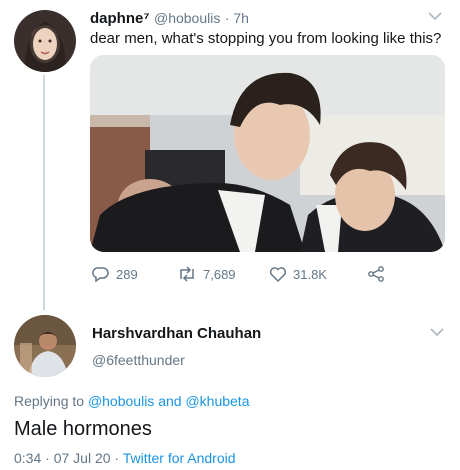 Image resolution: width=460 pixels, height=470 pixels. Describe the element at coordinates (217, 401) in the screenshot. I see `mention-link: @khubeta` at that location.